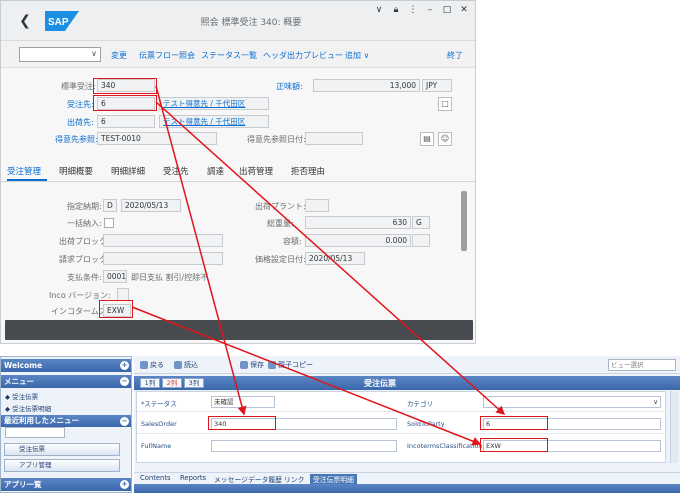 This screenshot has width=680, height=493. Describe the element at coordinates (413, 10) in the screenshot. I see `more-icon: ⋮` at that location.